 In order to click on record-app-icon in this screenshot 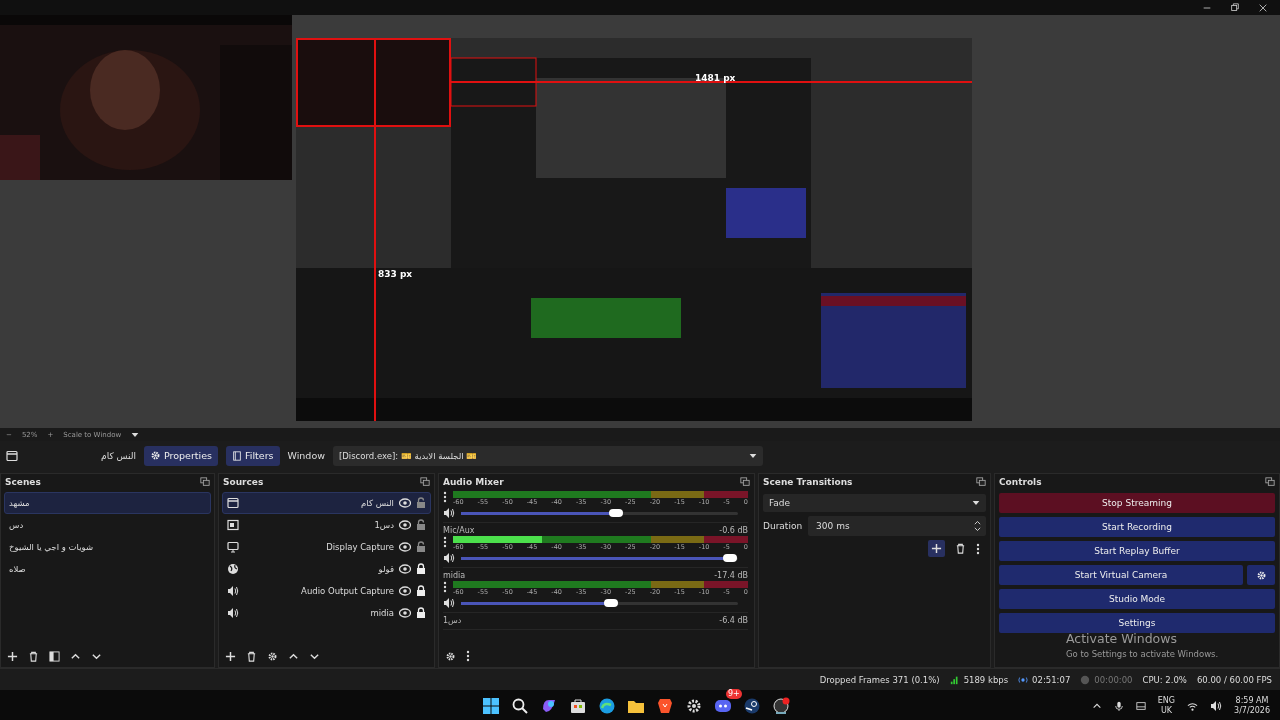, I will do `click(781, 706)`.